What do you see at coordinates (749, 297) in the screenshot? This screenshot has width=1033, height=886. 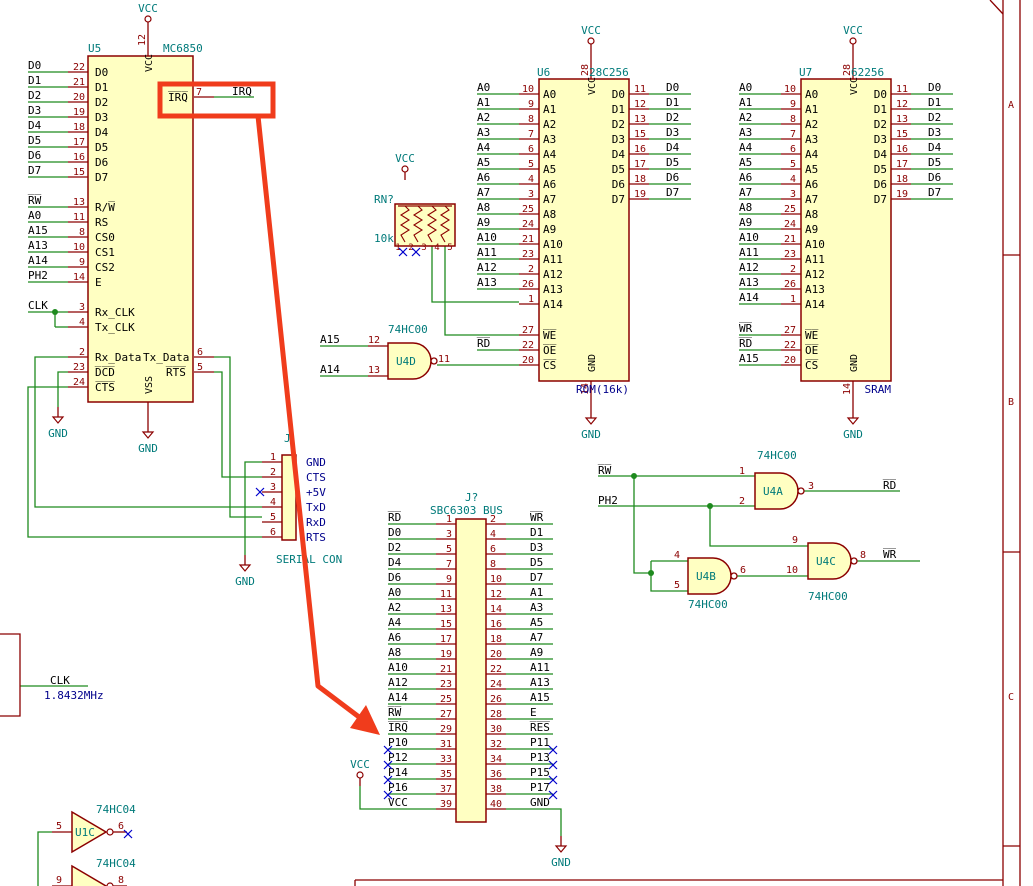 I see `u7-net-label: A14` at bounding box center [749, 297].